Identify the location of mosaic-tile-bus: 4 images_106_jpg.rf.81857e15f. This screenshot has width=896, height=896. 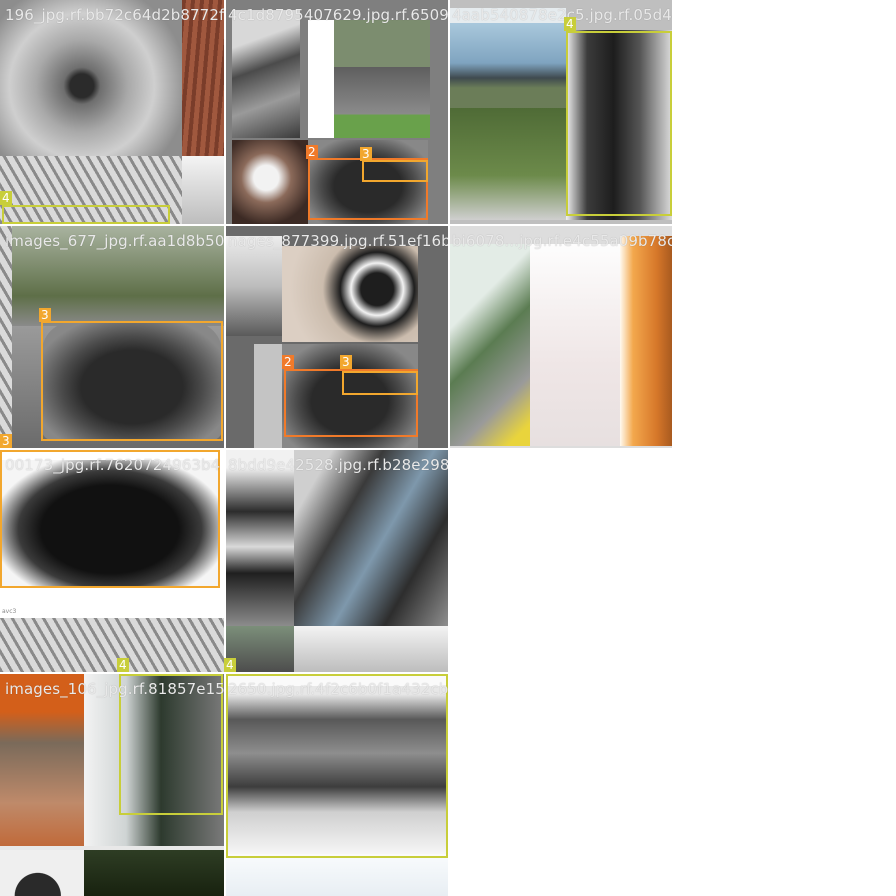
(112, 785).